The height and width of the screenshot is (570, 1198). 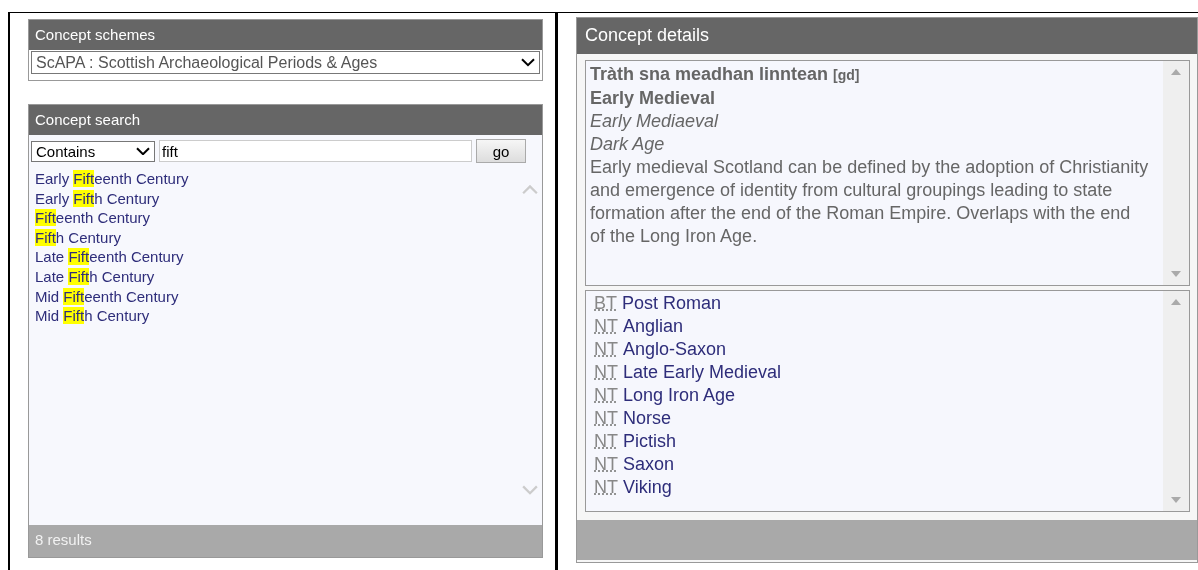 I want to click on go-button: go, so click(x=501, y=151).